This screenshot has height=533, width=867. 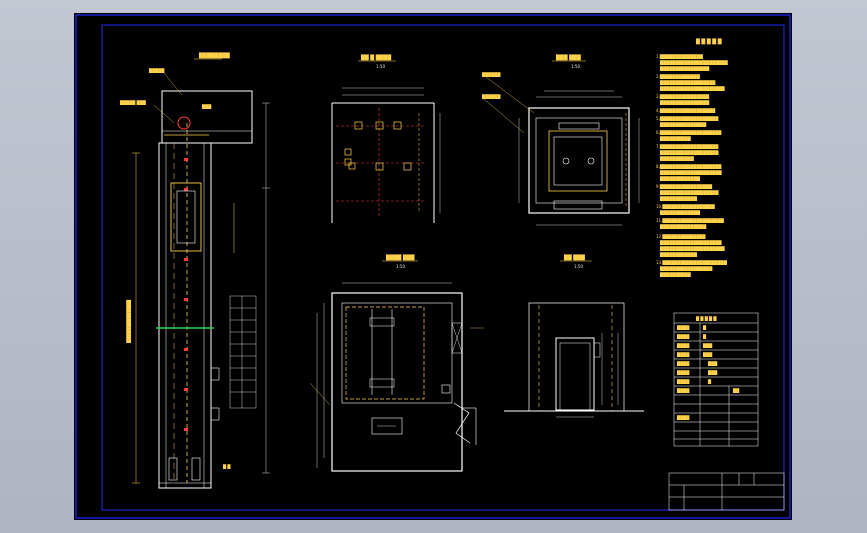 I want to click on svg-text: 6.████████████████████, so click(x=689, y=132).